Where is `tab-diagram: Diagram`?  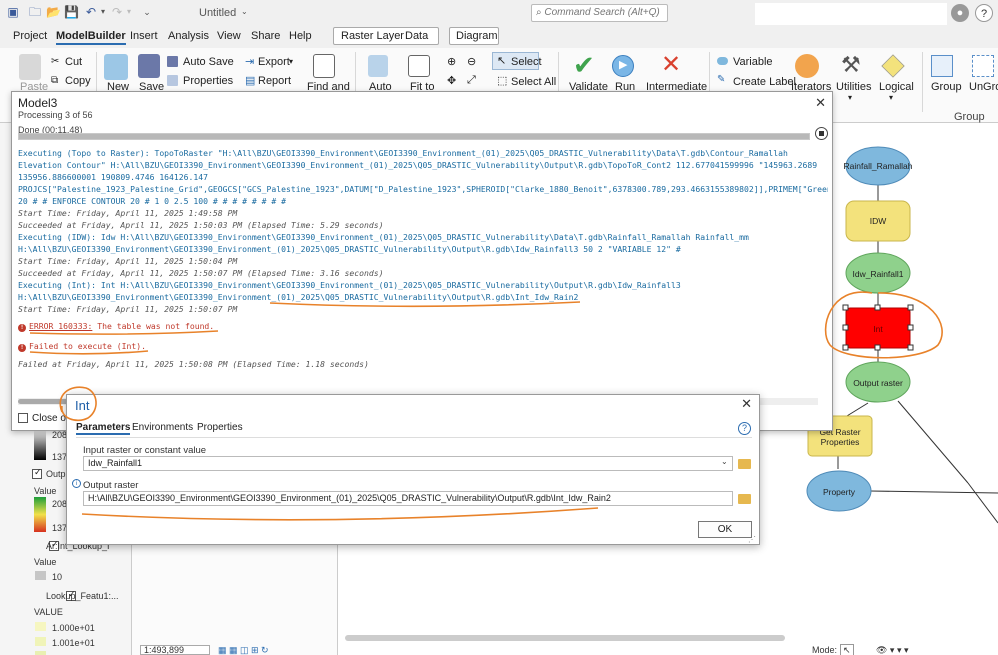
tab-diagram: Diagram is located at coordinates (477, 36).